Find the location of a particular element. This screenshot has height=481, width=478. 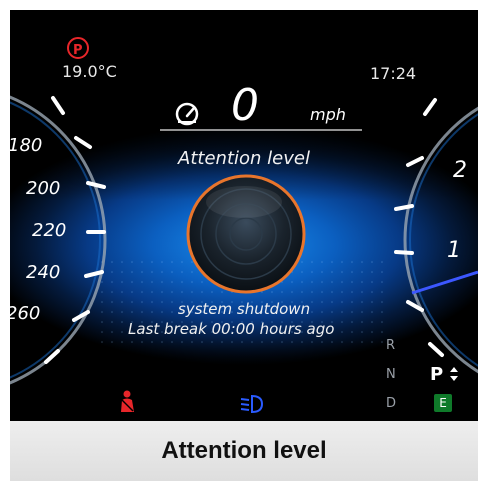

attention-dial is located at coordinates (246, 234).